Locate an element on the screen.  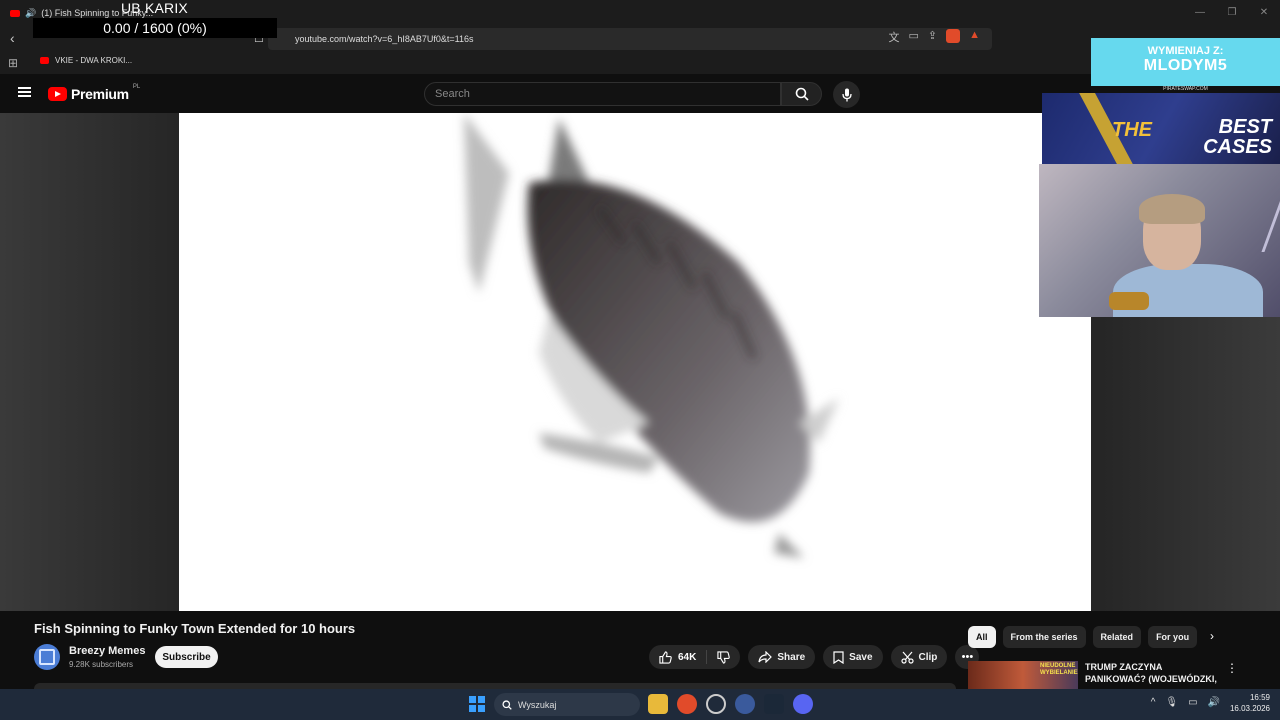
webcam-hair is located at coordinates (1172, 209).